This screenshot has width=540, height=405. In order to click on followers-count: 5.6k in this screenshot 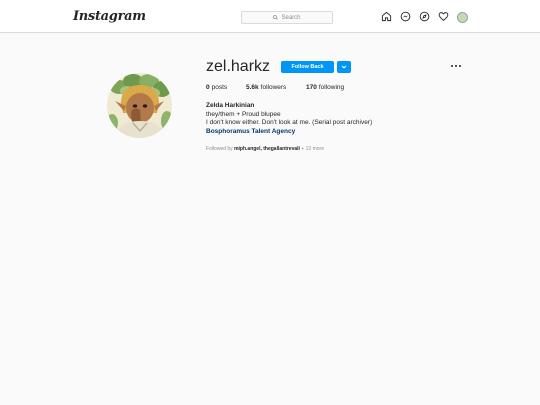, I will do `click(252, 87)`.